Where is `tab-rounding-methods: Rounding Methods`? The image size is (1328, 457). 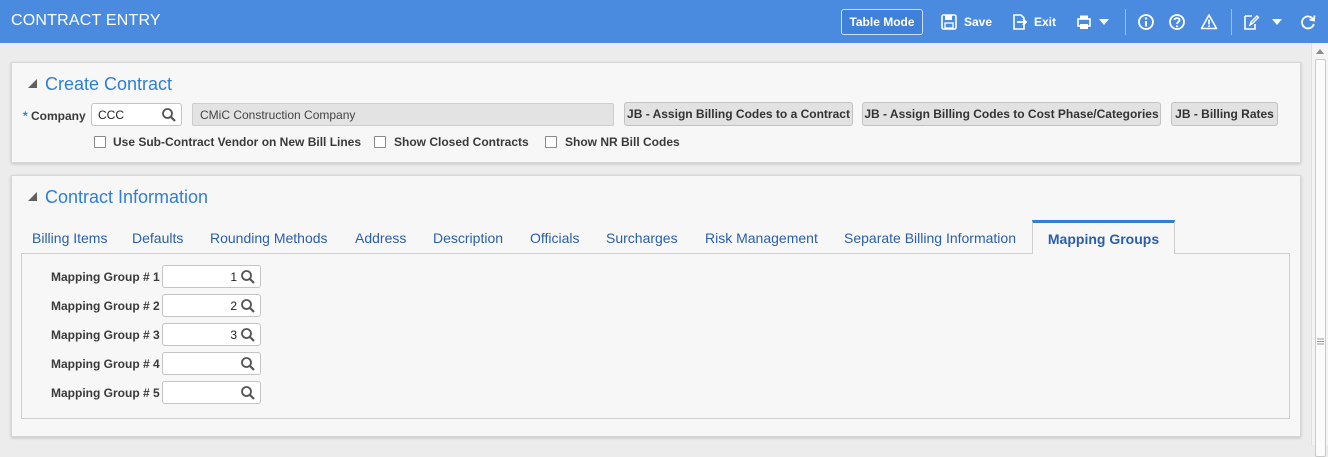
tab-rounding-methods: Rounding Methods is located at coordinates (269, 238).